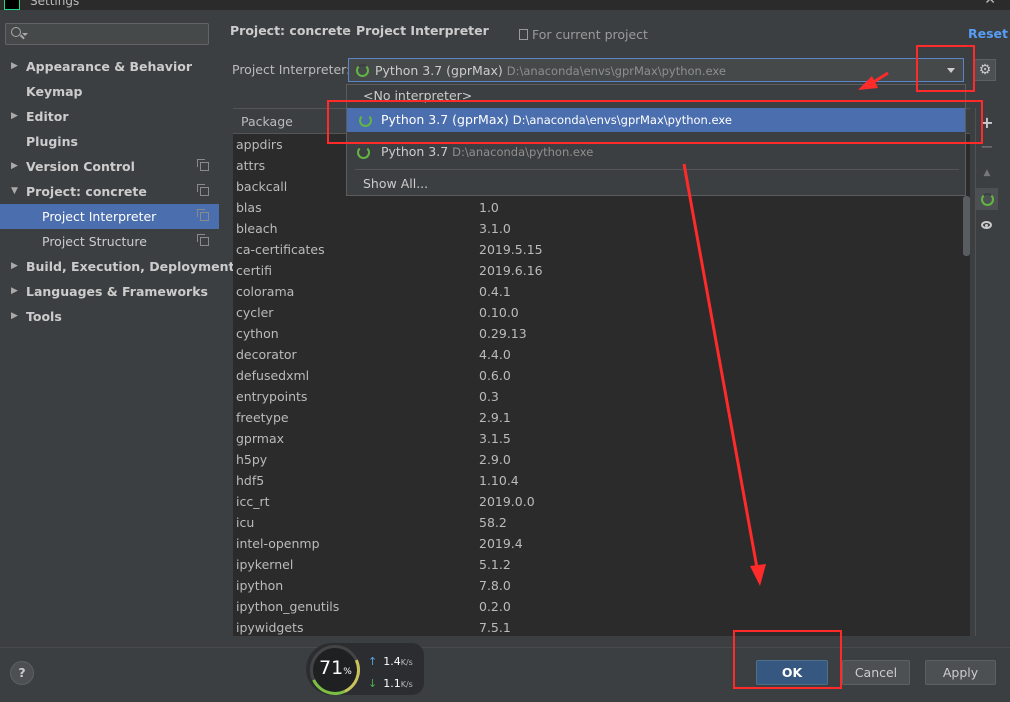 The height and width of the screenshot is (702, 1010). What do you see at coordinates (960, 672) in the screenshot?
I see `apply-button: Apply` at bounding box center [960, 672].